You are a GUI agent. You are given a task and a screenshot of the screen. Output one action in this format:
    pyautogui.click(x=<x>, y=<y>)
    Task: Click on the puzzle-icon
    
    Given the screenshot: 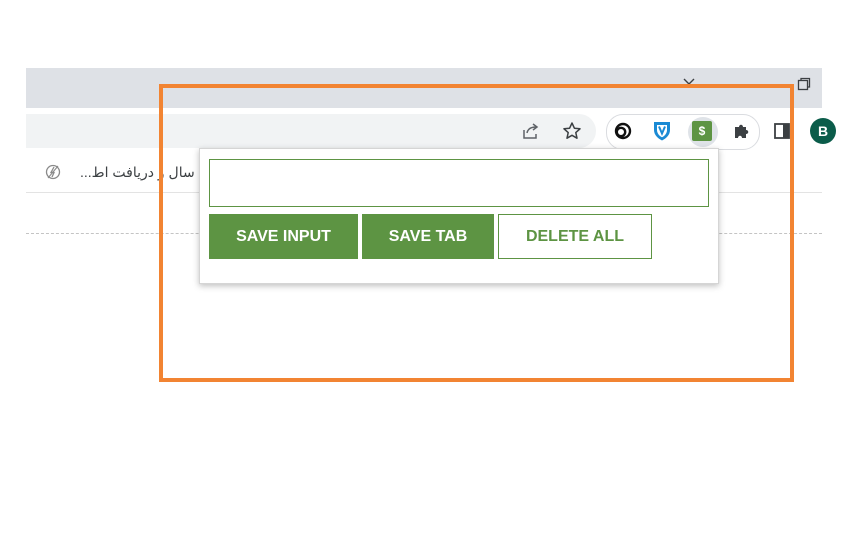 What is the action you would take?
    pyautogui.click(x=742, y=131)
    